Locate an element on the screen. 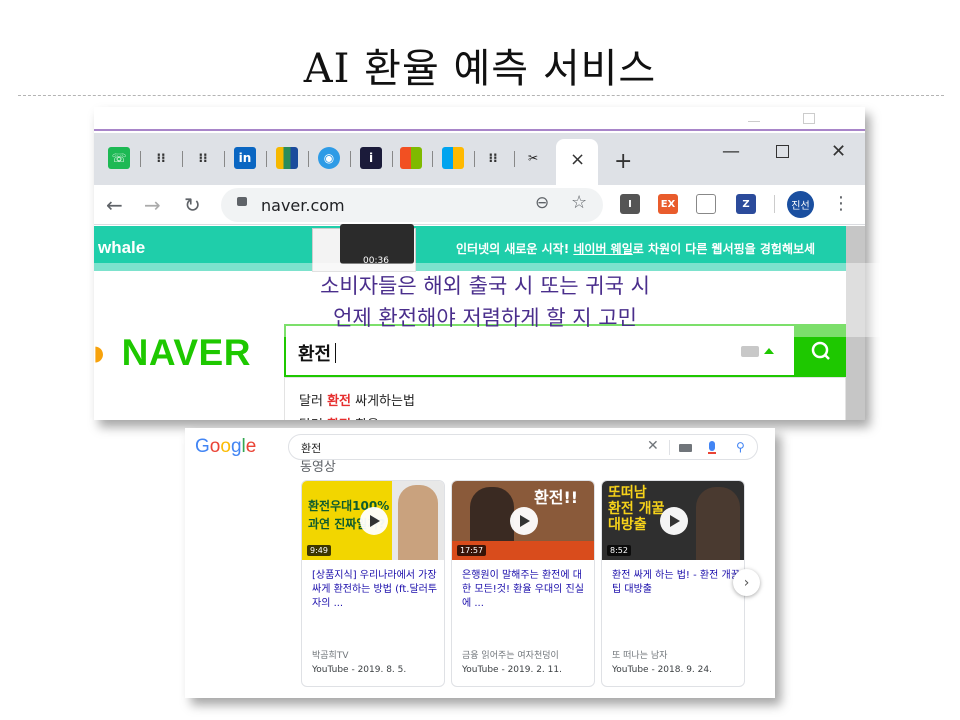 The image size is (960, 720). close-tab-icon: × is located at coordinates (577, 159).